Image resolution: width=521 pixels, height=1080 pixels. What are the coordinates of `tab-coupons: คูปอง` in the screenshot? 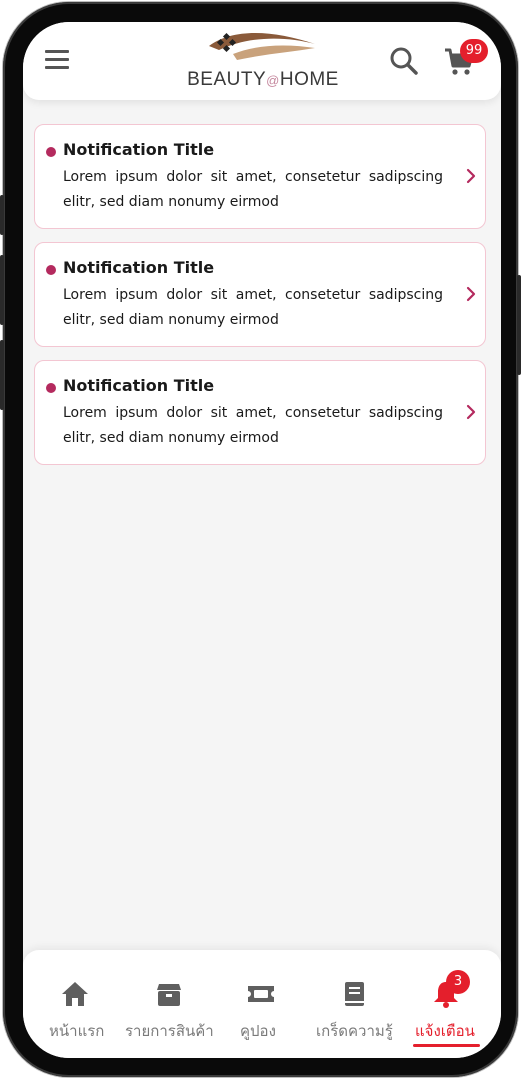 It's located at (263, 1004).